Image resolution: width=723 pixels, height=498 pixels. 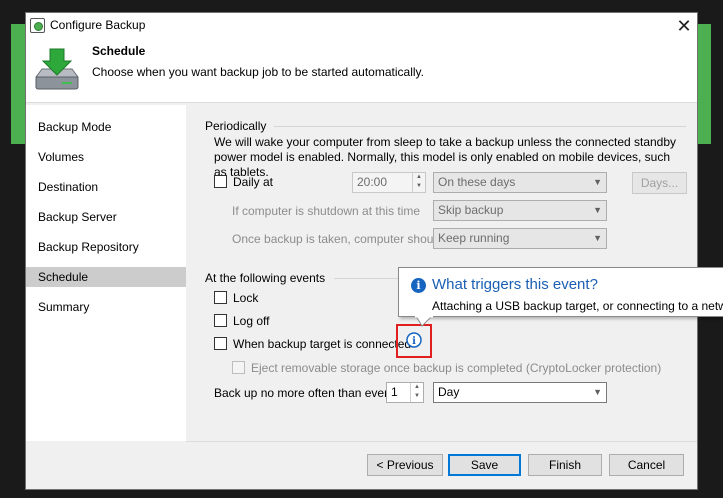 I want to click on sidebar-item-backup-repository: Backup Repository, so click(x=106, y=247).